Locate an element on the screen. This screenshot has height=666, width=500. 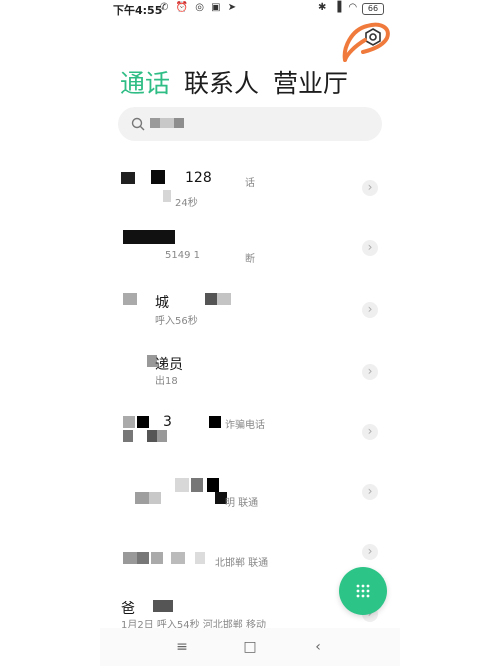
call-log-row: 城 呼入56秒 › is located at coordinates (250, 319).